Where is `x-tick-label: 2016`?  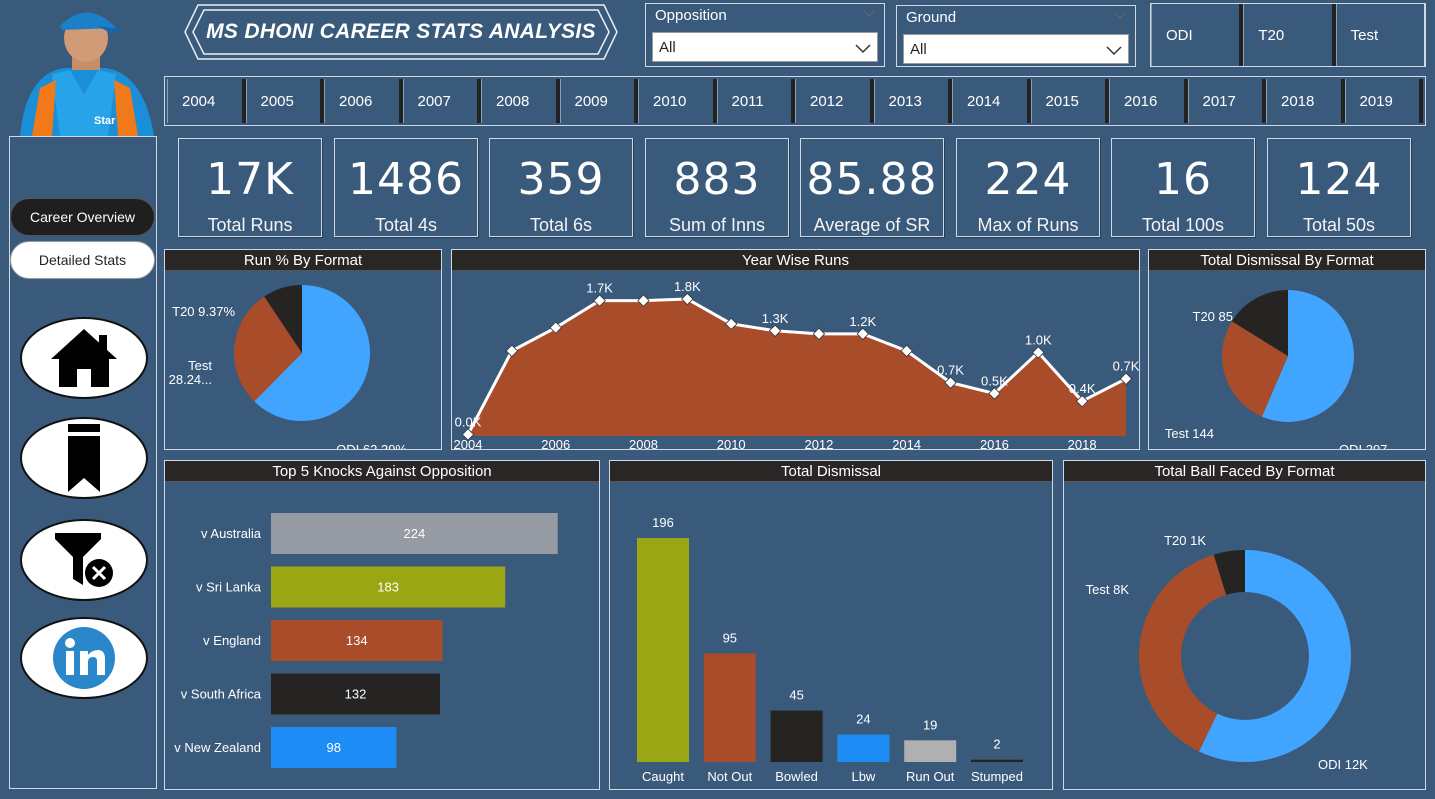 x-tick-label: 2016 is located at coordinates (994, 443).